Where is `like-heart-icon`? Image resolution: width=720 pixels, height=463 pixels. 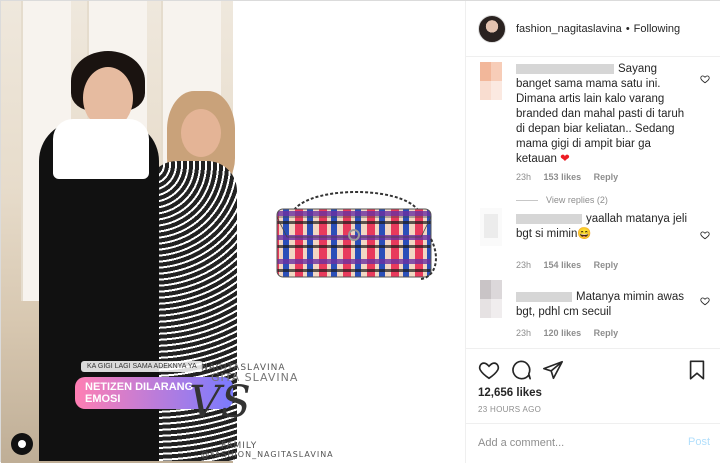 like-heart-icon is located at coordinates (489, 370).